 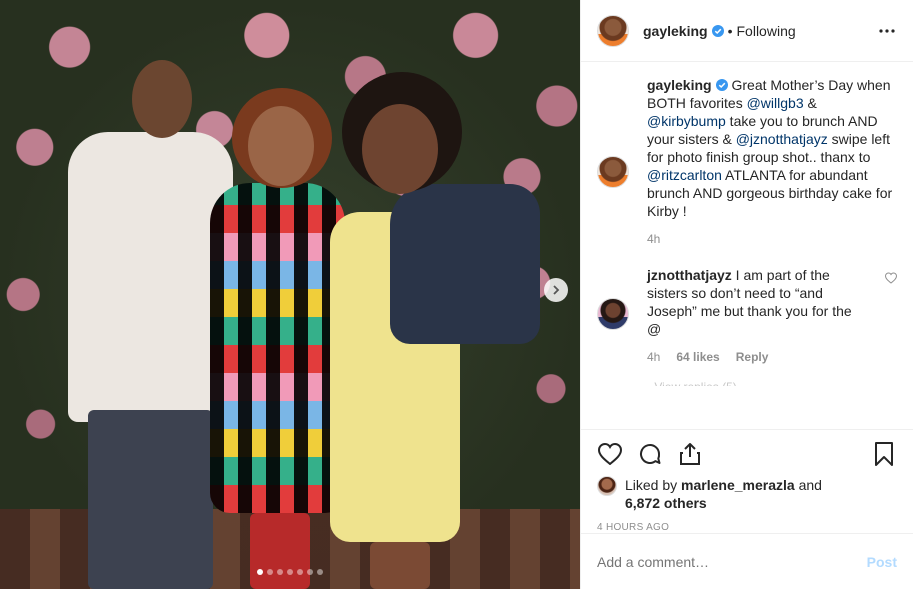 What do you see at coordinates (686, 121) in the screenshot?
I see `caption-mention-link: @kirbybump` at bounding box center [686, 121].